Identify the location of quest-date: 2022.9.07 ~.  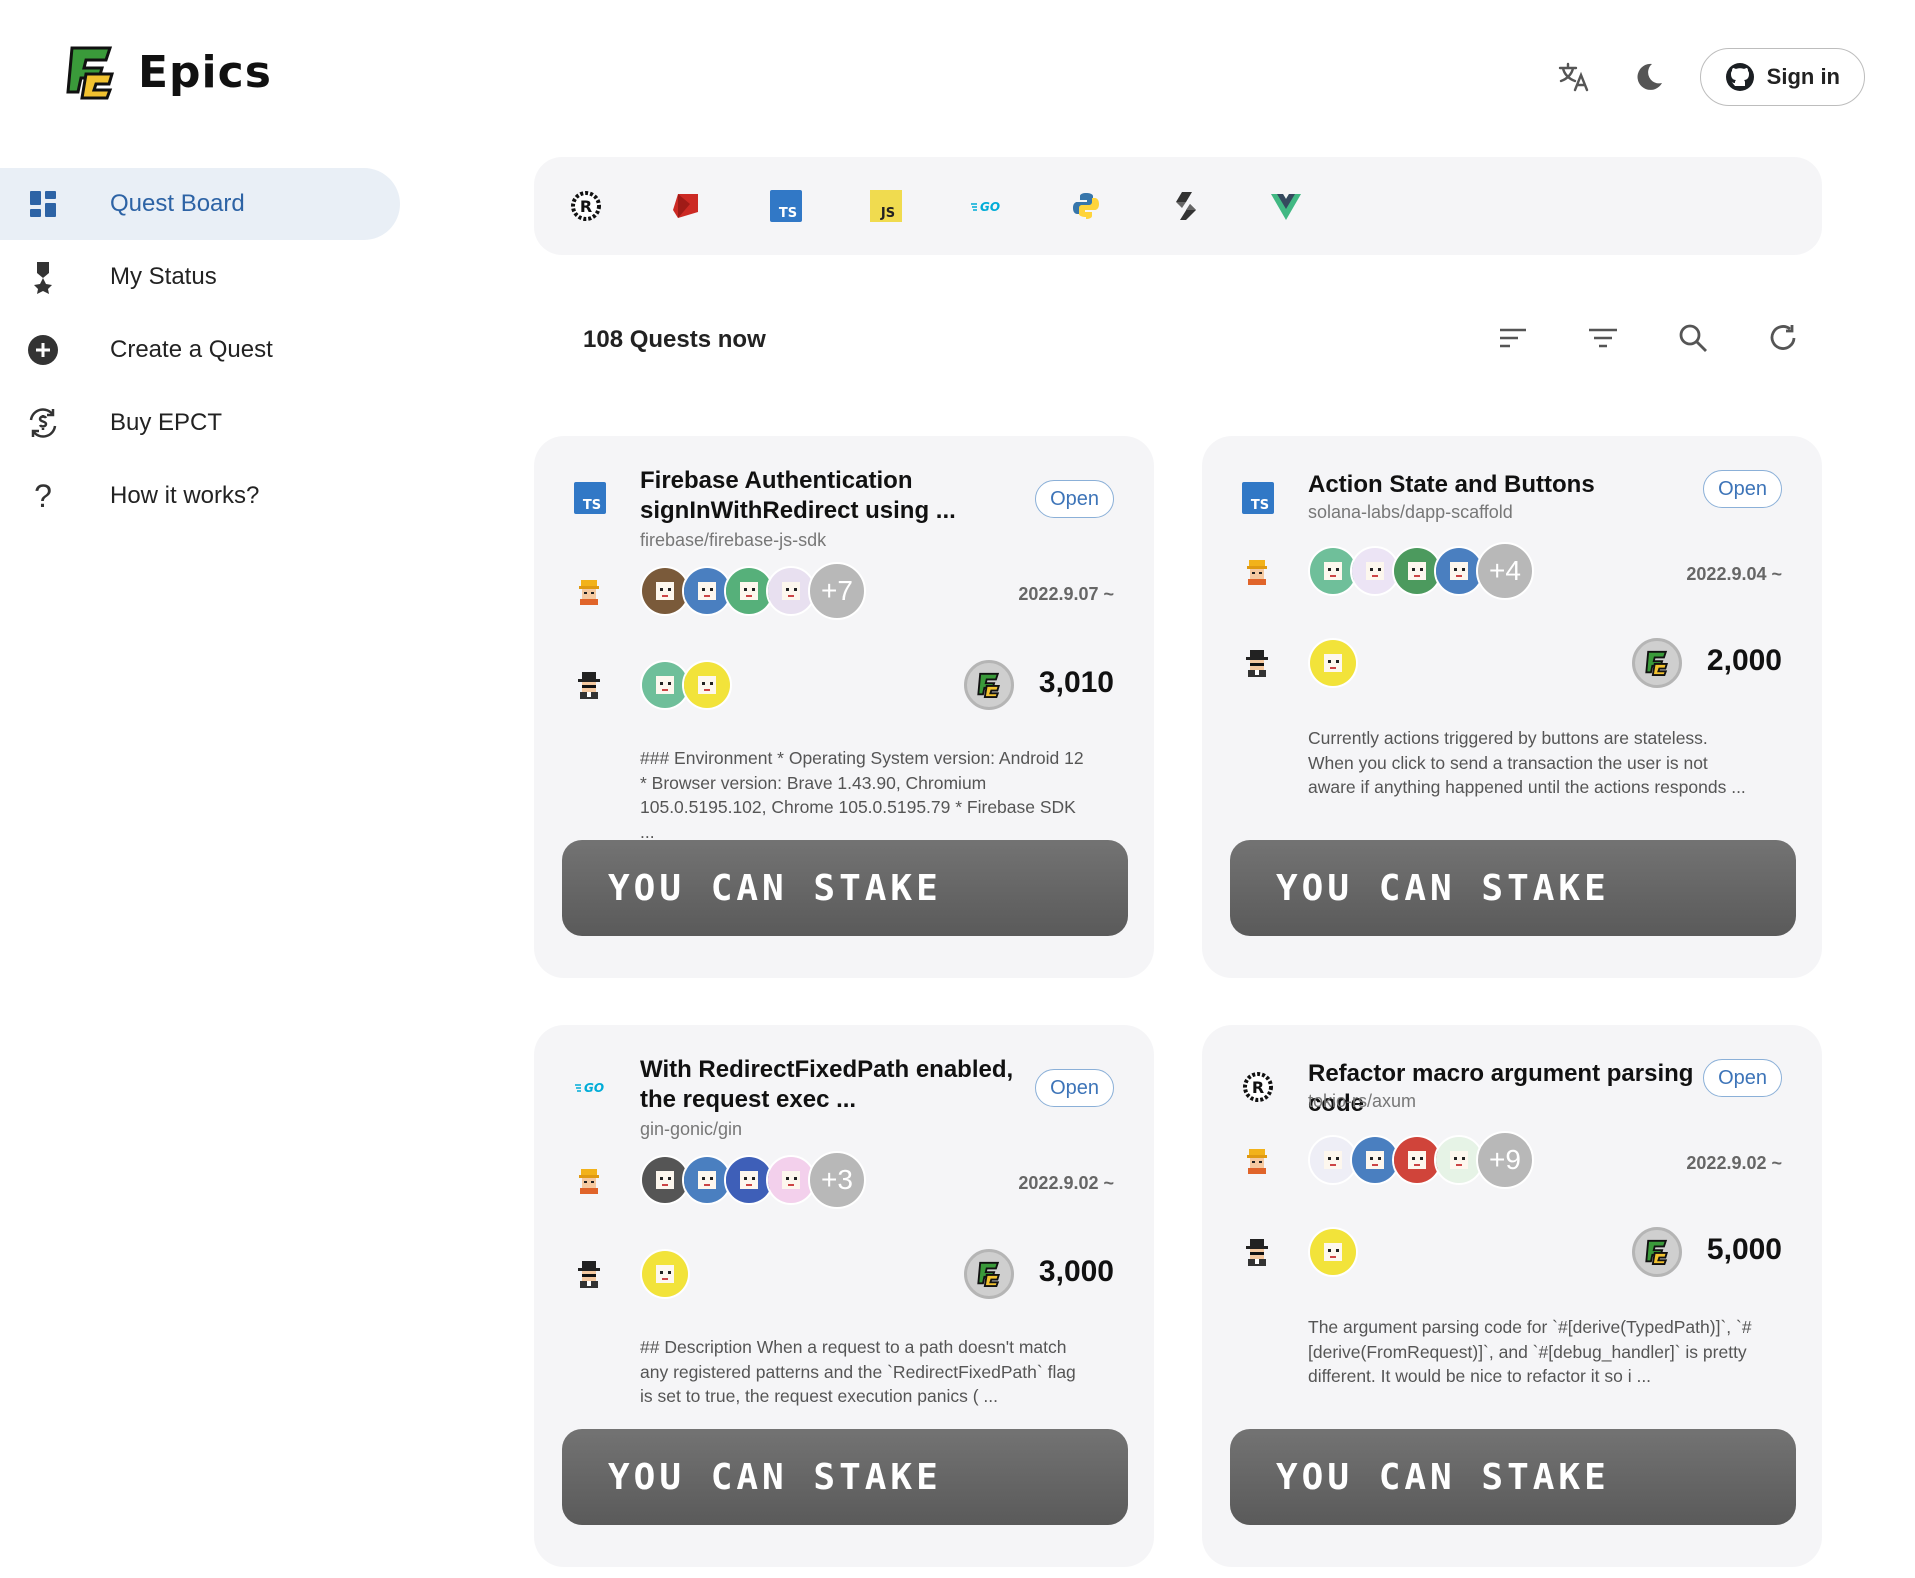
(1066, 594).